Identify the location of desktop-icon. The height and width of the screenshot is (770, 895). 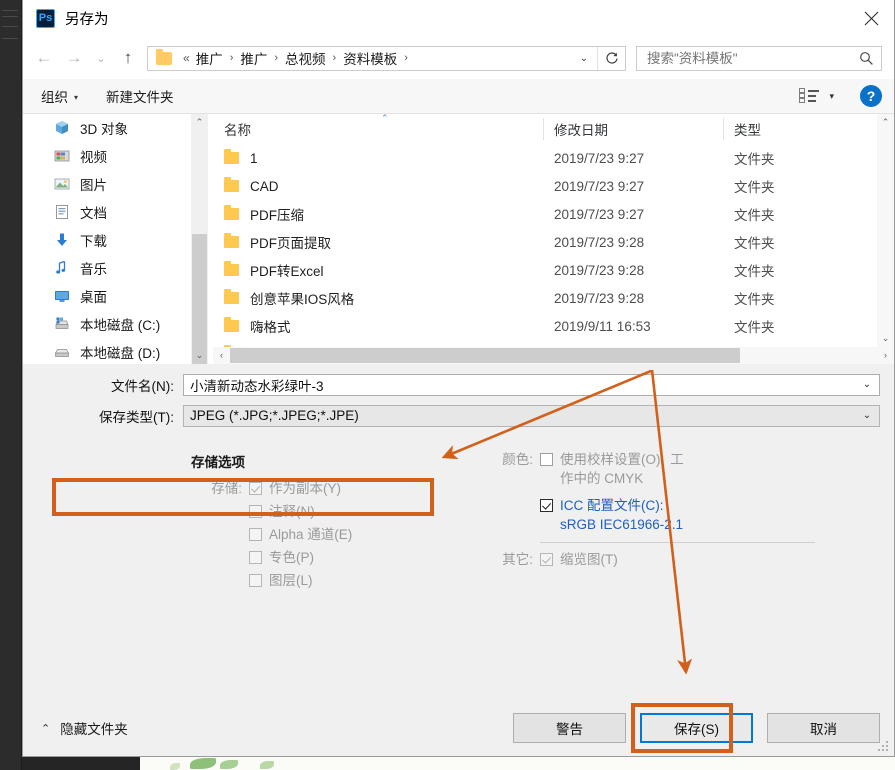
(62, 296).